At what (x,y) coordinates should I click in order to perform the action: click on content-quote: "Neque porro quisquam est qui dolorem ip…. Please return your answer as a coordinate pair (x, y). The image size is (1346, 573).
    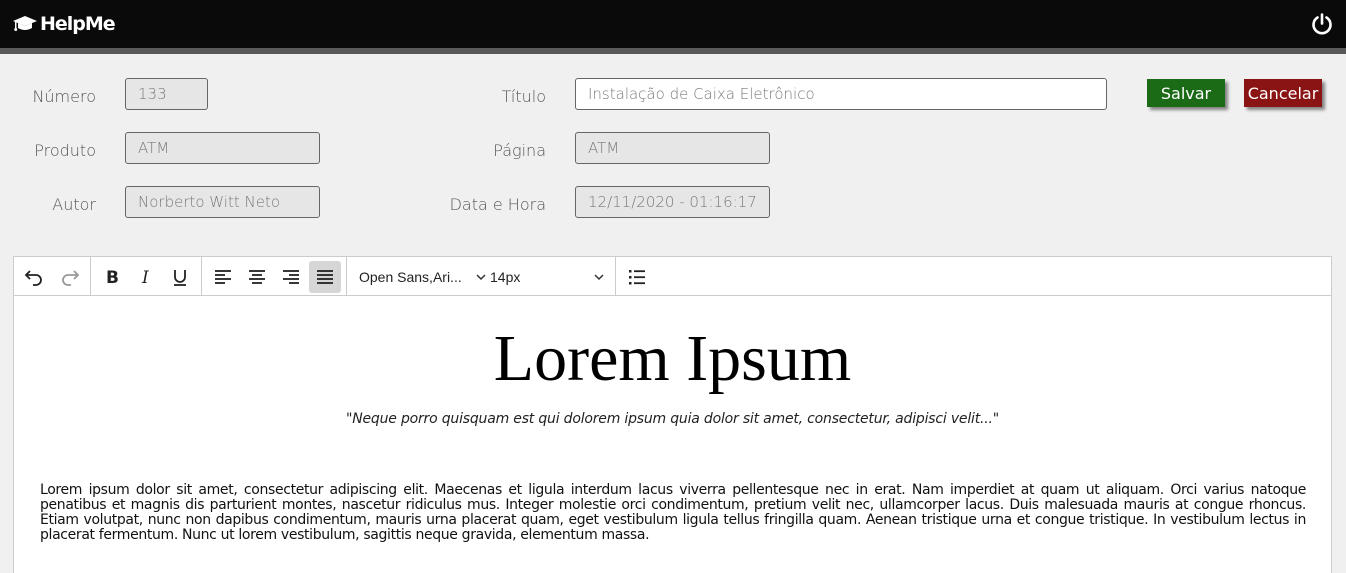
    Looking at the image, I should click on (672, 419).